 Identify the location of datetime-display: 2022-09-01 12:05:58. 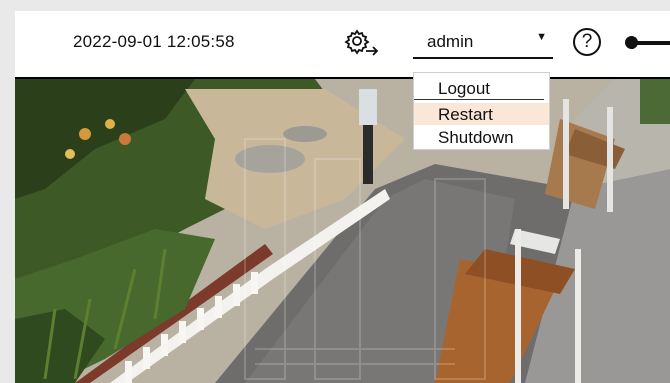
(154, 41).